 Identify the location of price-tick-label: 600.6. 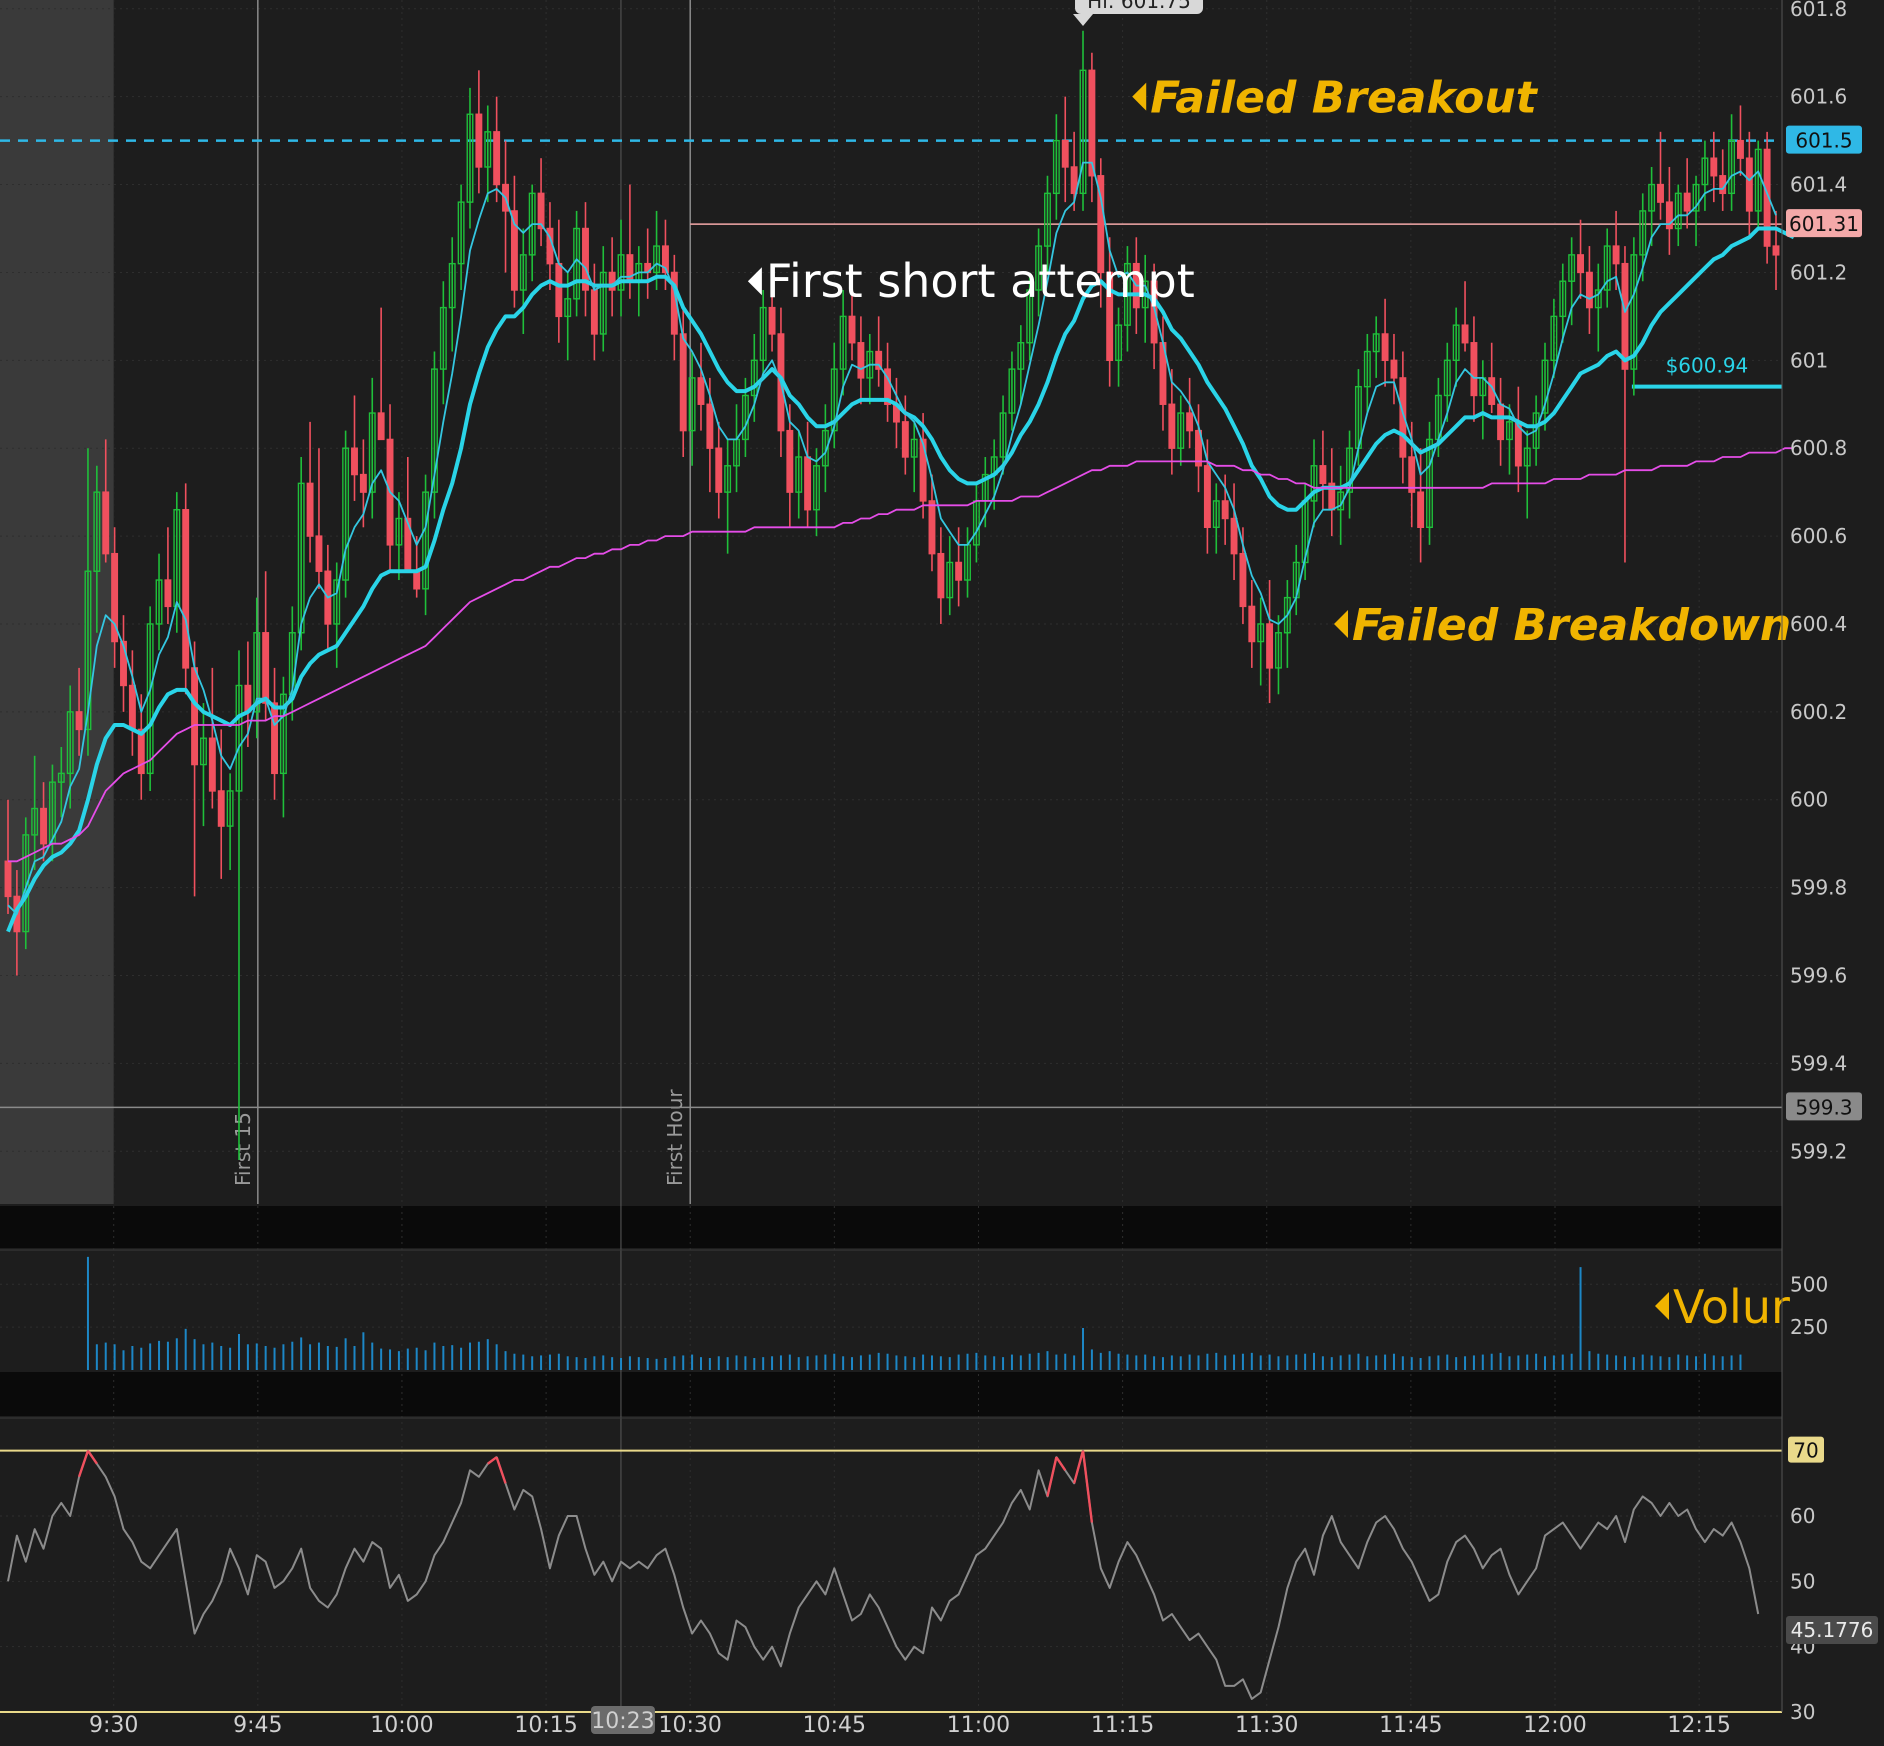
(1818, 536).